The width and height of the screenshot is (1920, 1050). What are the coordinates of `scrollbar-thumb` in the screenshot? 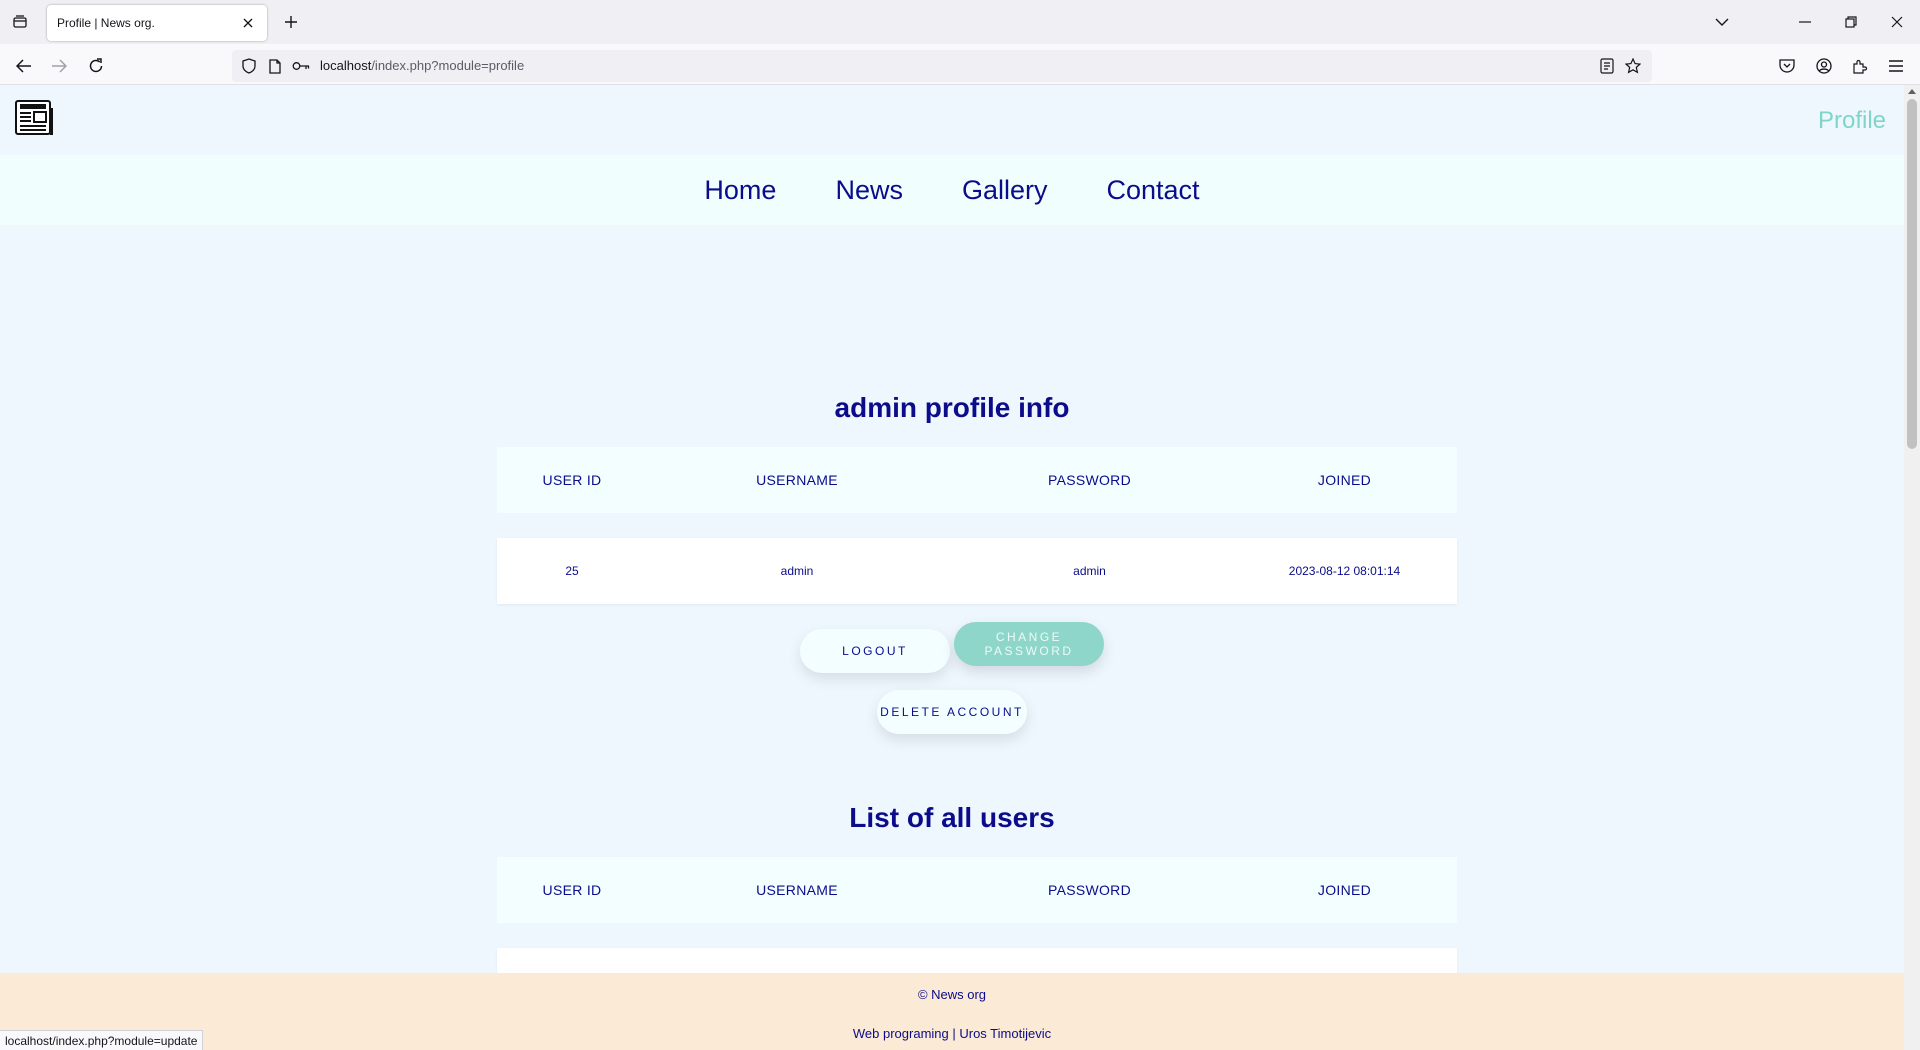 It's located at (1912, 274).